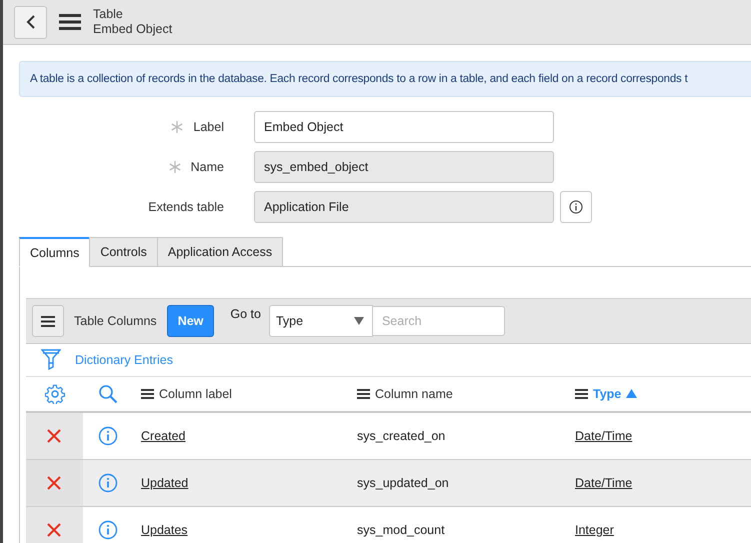 The image size is (751, 543). Describe the element at coordinates (220, 252) in the screenshot. I see `tab: Application Access` at that location.